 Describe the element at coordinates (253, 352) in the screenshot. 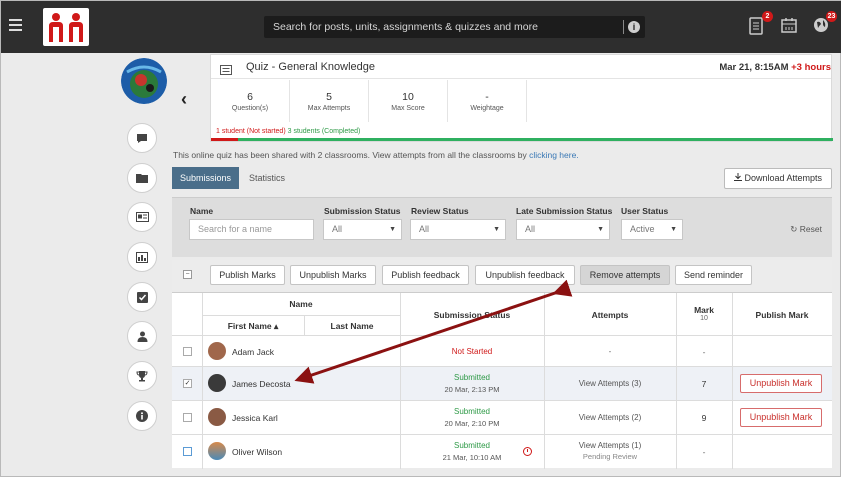

I see `student-name: Adam Jack` at that location.